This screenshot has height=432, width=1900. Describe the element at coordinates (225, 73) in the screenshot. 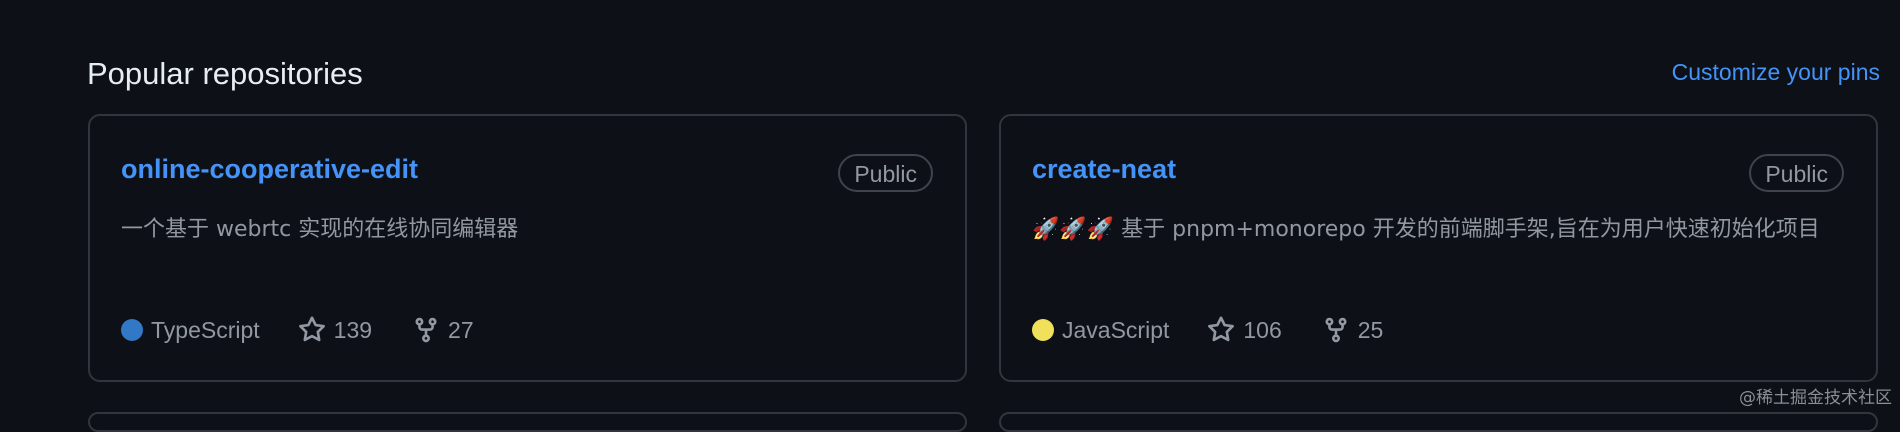

I see `section-title: Popular repositories` at that location.